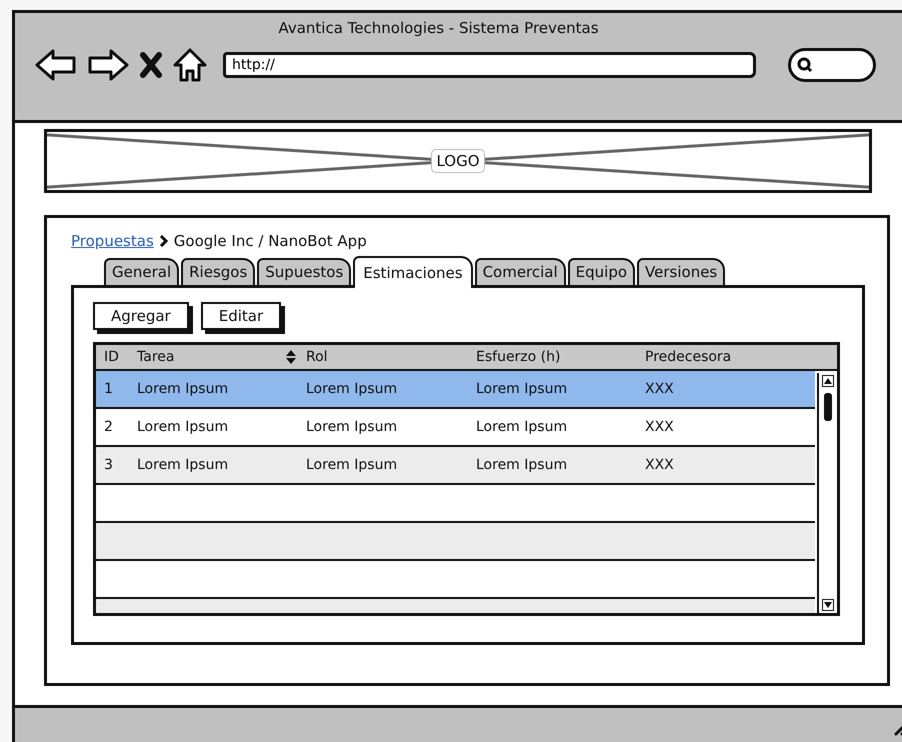 Image resolution: width=902 pixels, height=742 pixels. Describe the element at coordinates (108, 65) in the screenshot. I see `forward-icon` at that location.